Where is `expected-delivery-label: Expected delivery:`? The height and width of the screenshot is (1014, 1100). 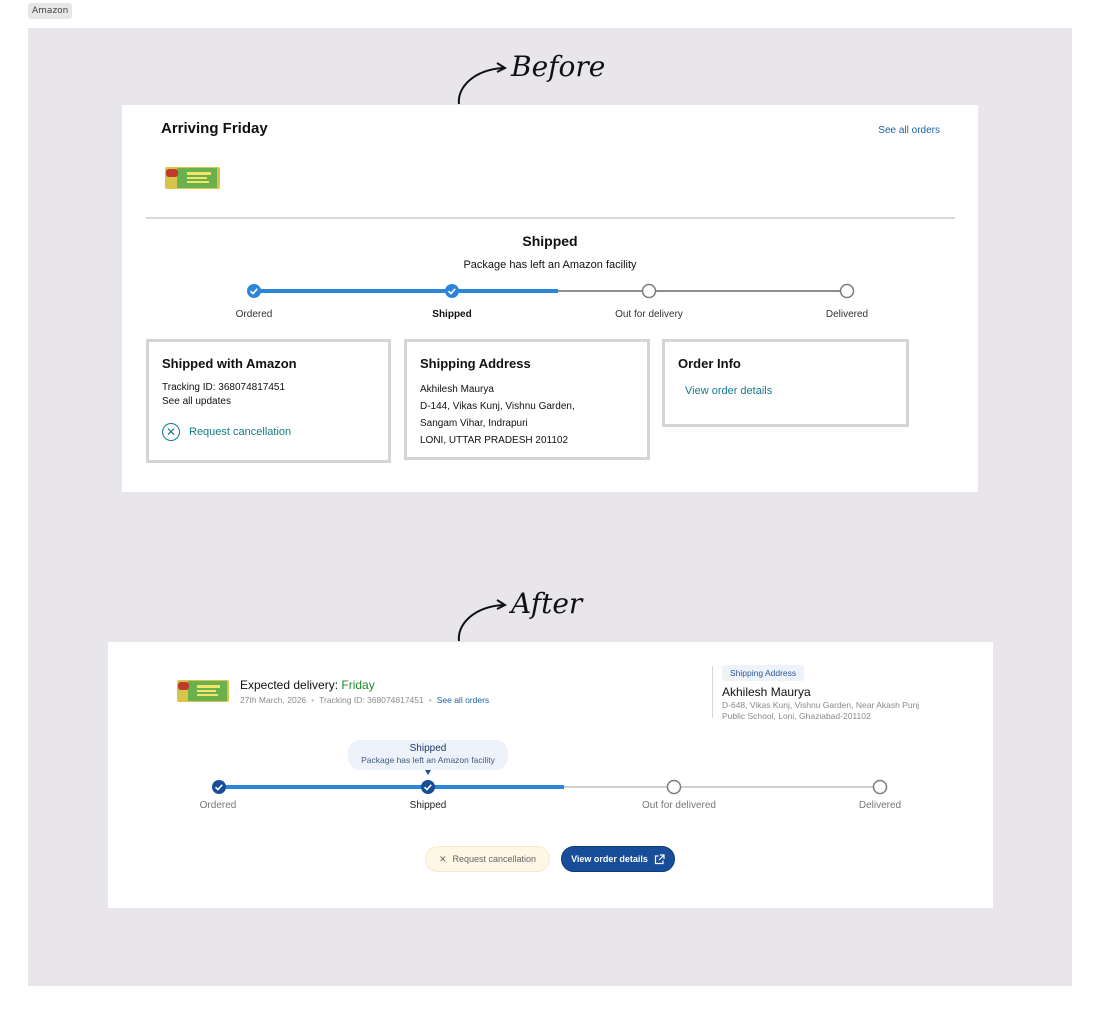 expected-delivery-label: Expected delivery: is located at coordinates (291, 685).